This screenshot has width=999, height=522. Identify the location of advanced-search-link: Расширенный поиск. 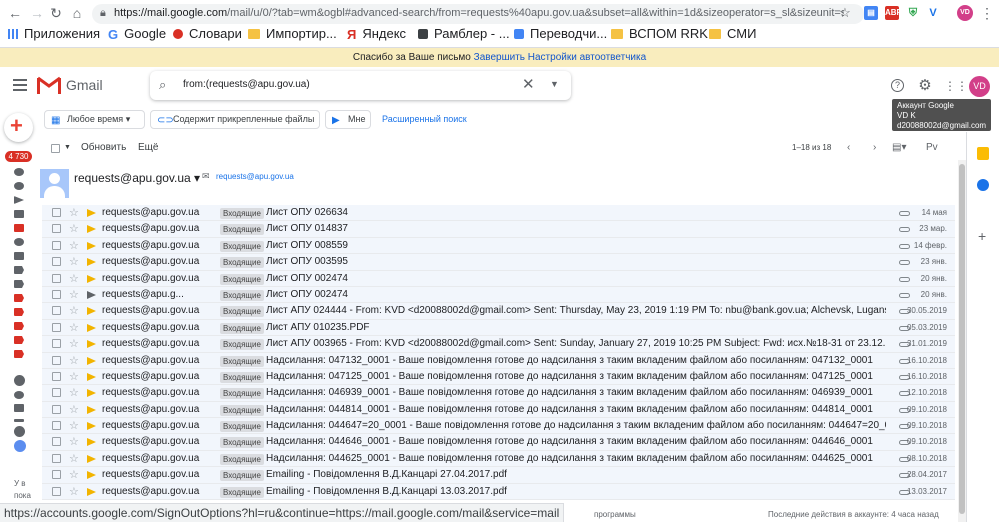
(424, 119).